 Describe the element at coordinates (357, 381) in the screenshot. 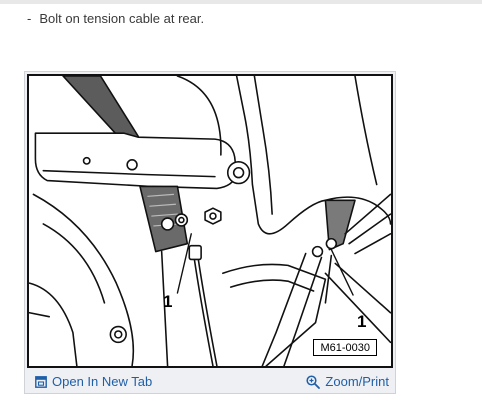

I see `zoom-print-label: Zoom/Print` at that location.